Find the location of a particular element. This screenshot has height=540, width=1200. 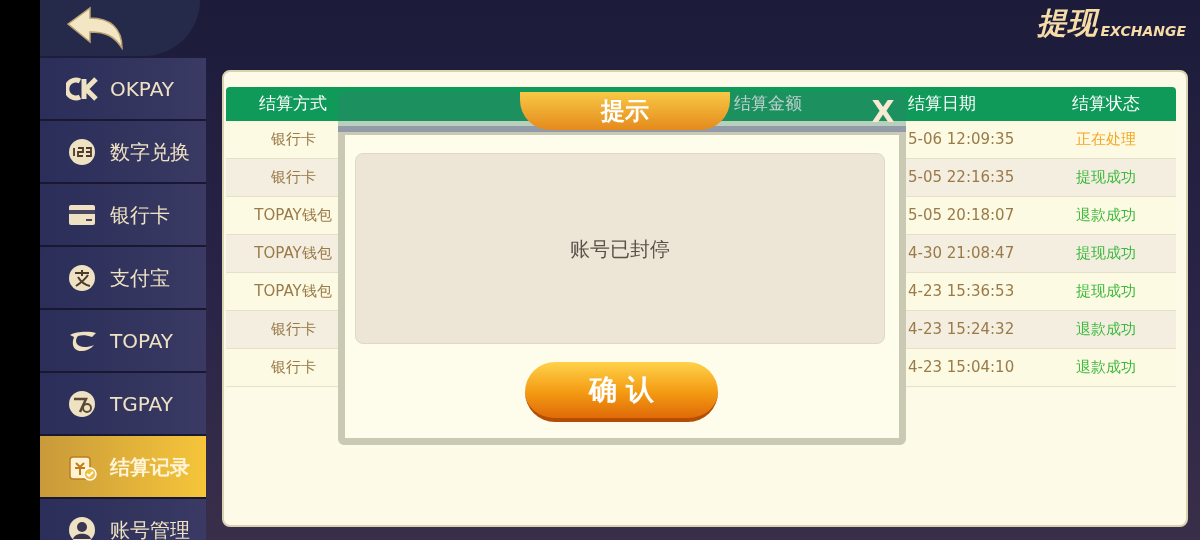

sidebar-item: TOPAY is located at coordinates (123, 341).